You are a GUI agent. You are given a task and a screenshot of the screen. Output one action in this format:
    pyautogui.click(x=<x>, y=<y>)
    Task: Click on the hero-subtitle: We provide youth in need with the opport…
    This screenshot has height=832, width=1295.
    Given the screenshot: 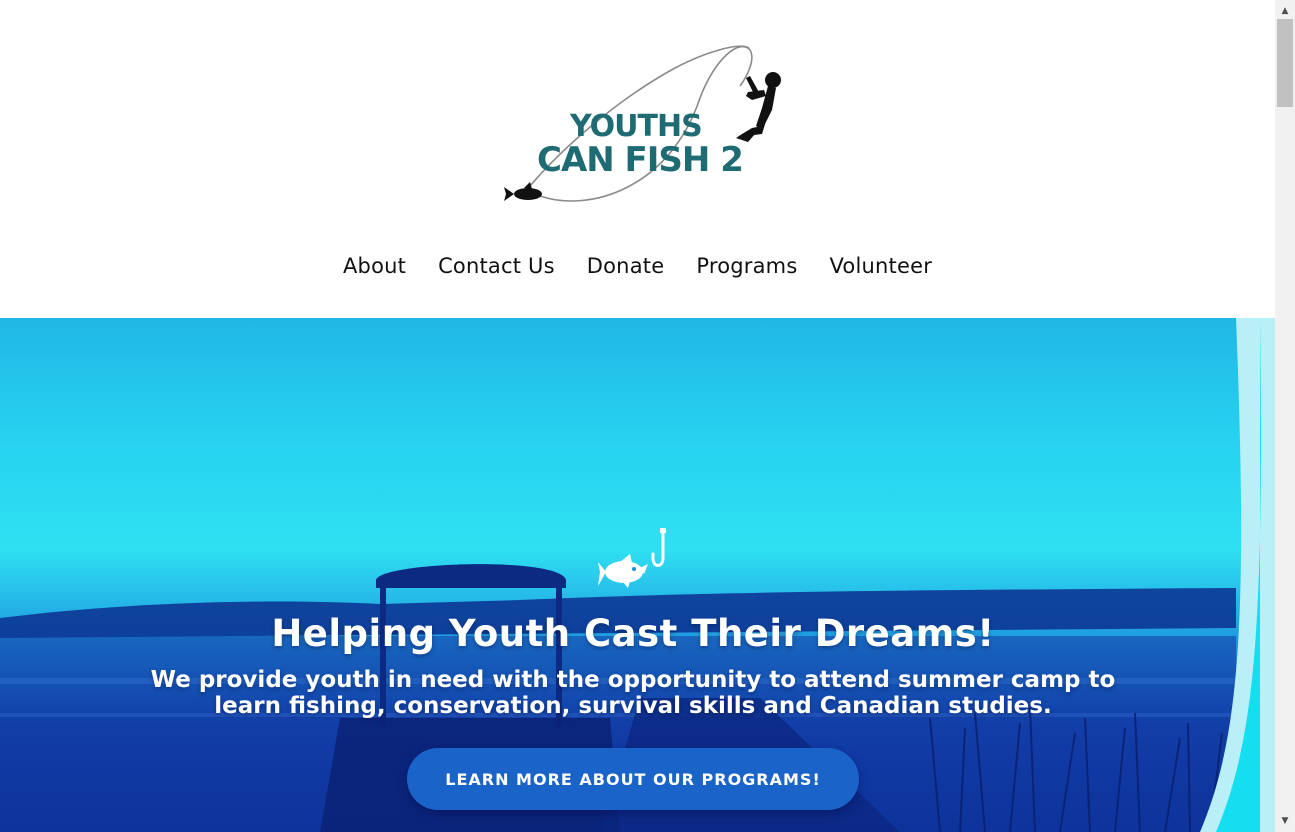 What is the action you would take?
    pyautogui.click(x=633, y=693)
    